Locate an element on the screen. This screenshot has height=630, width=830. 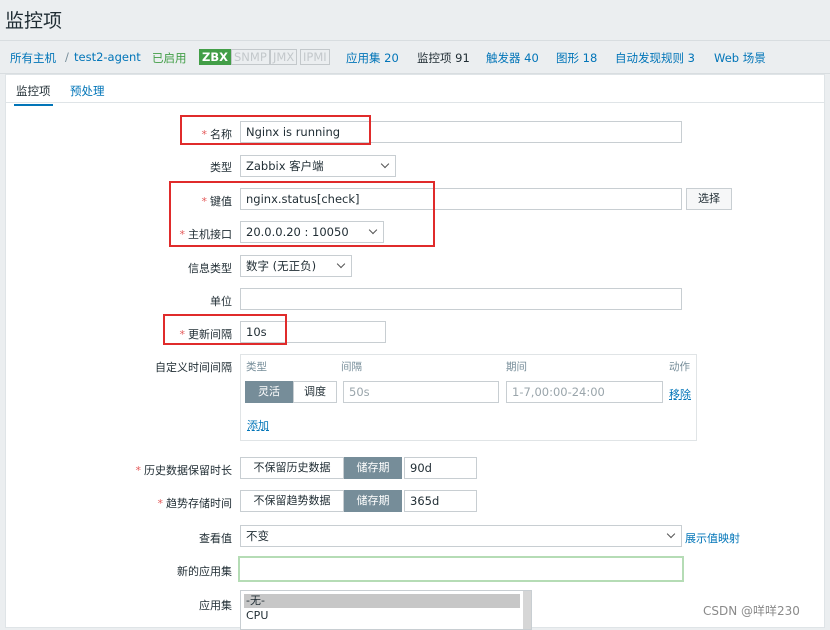
name-input: Nginx is running is located at coordinates (461, 132).